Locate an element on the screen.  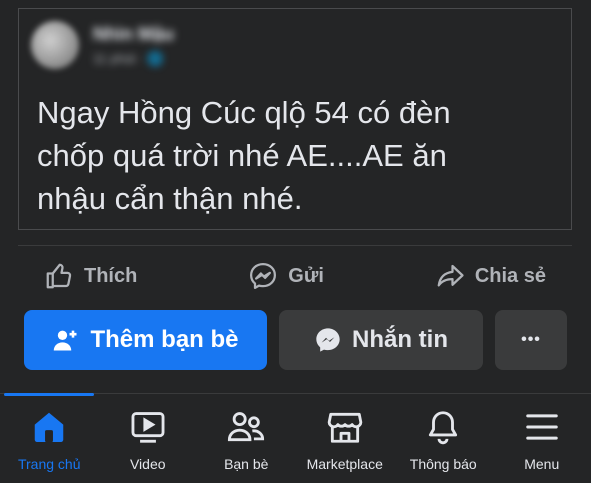
nav-label-friends: Bạn bè is located at coordinates (246, 464).